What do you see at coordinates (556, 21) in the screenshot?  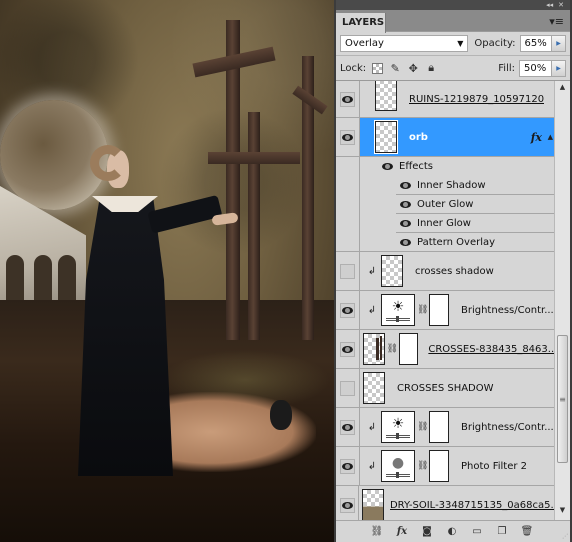 I see `panel-menu-icon: ▾≡` at bounding box center [556, 21].